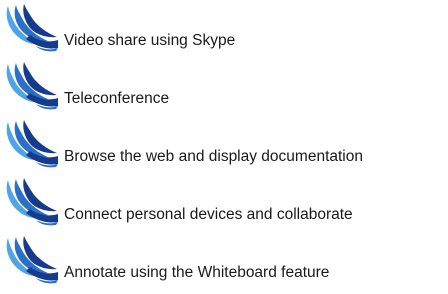  Describe the element at coordinates (117, 98) in the screenshot. I see `feature-label: Teleconference` at that location.